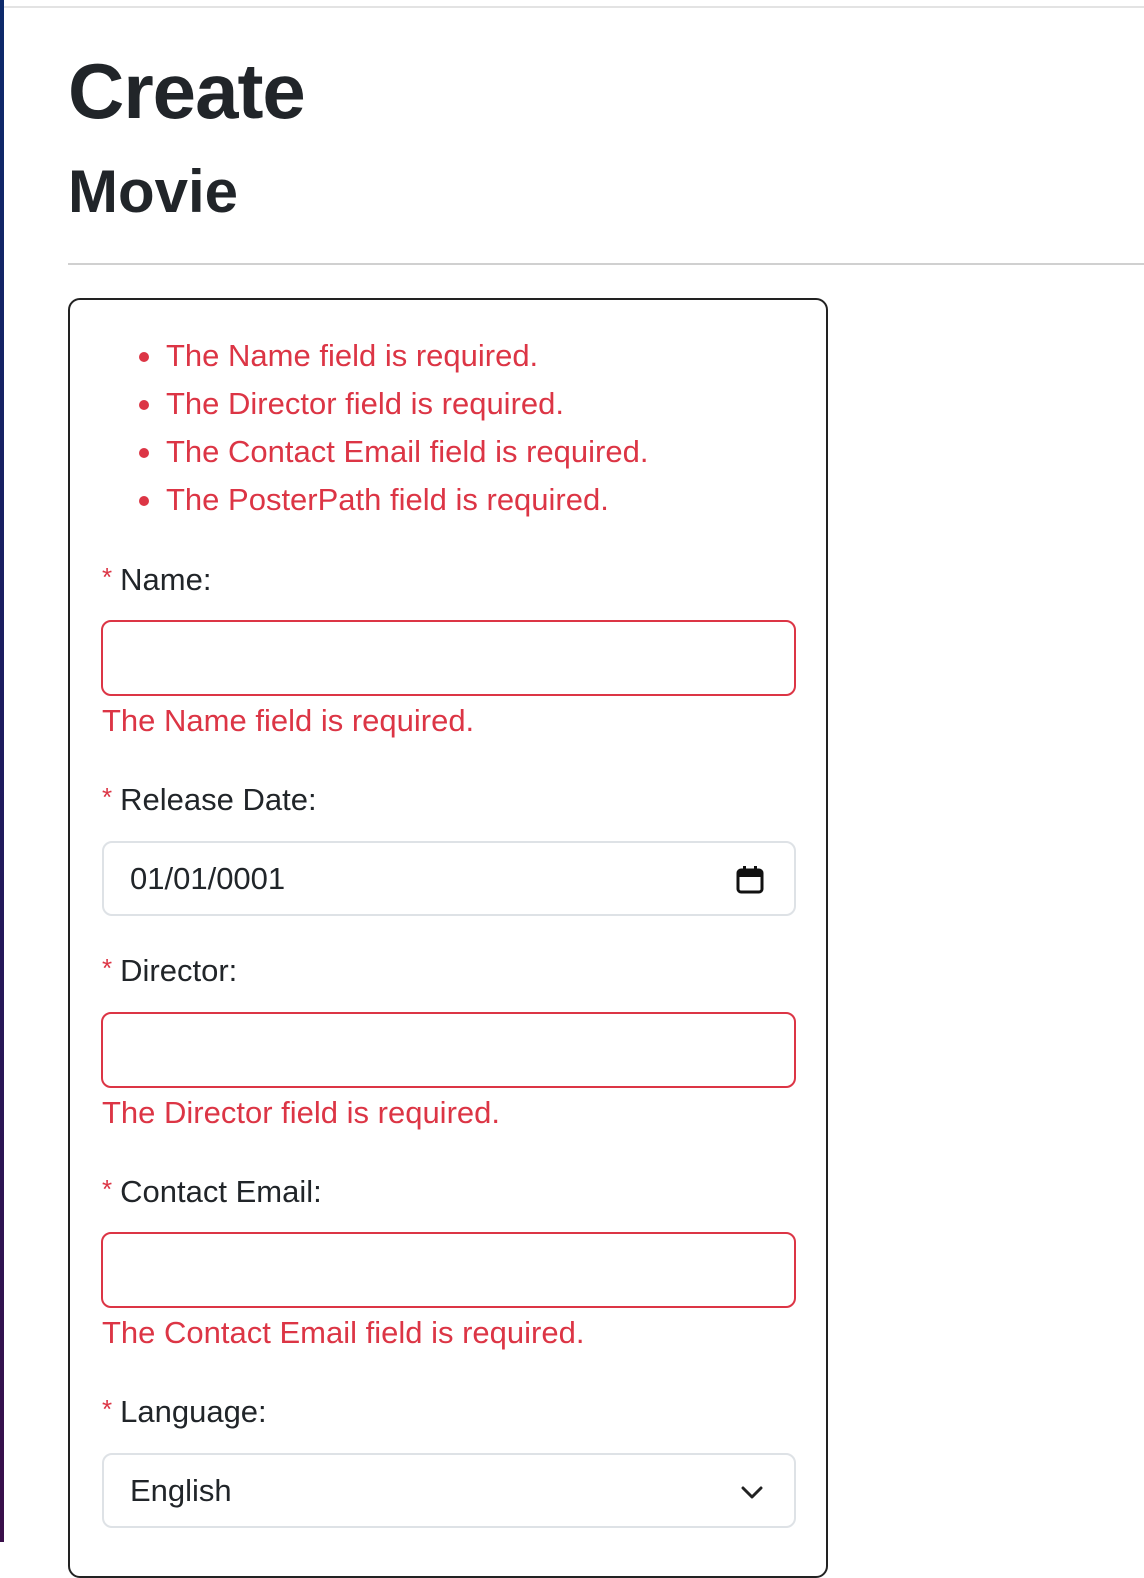 This screenshot has height=1578, width=1144. I want to click on top-divider, so click(574, 7).